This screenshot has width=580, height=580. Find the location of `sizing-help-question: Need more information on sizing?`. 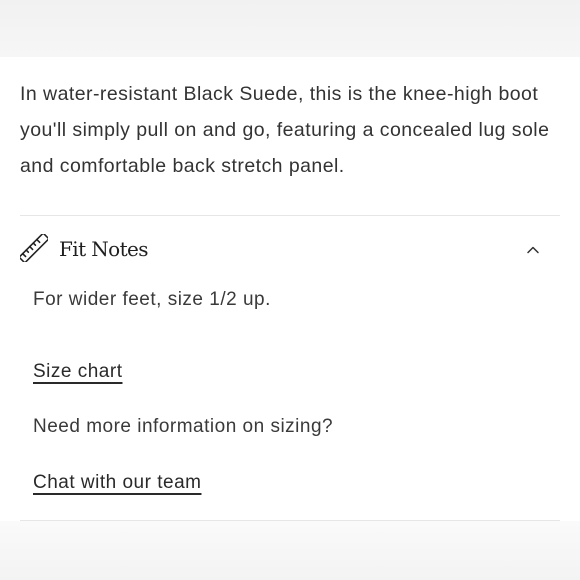

sizing-help-question: Need more information on sizing? is located at coordinates (183, 426).